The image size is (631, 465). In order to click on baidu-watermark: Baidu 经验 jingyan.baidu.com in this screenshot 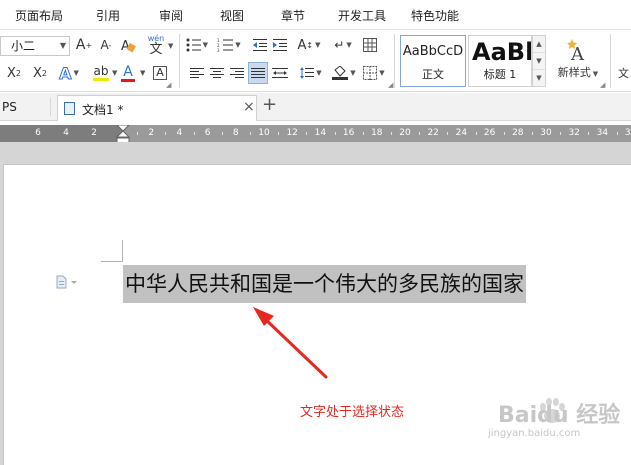, I will do `click(552, 424)`.